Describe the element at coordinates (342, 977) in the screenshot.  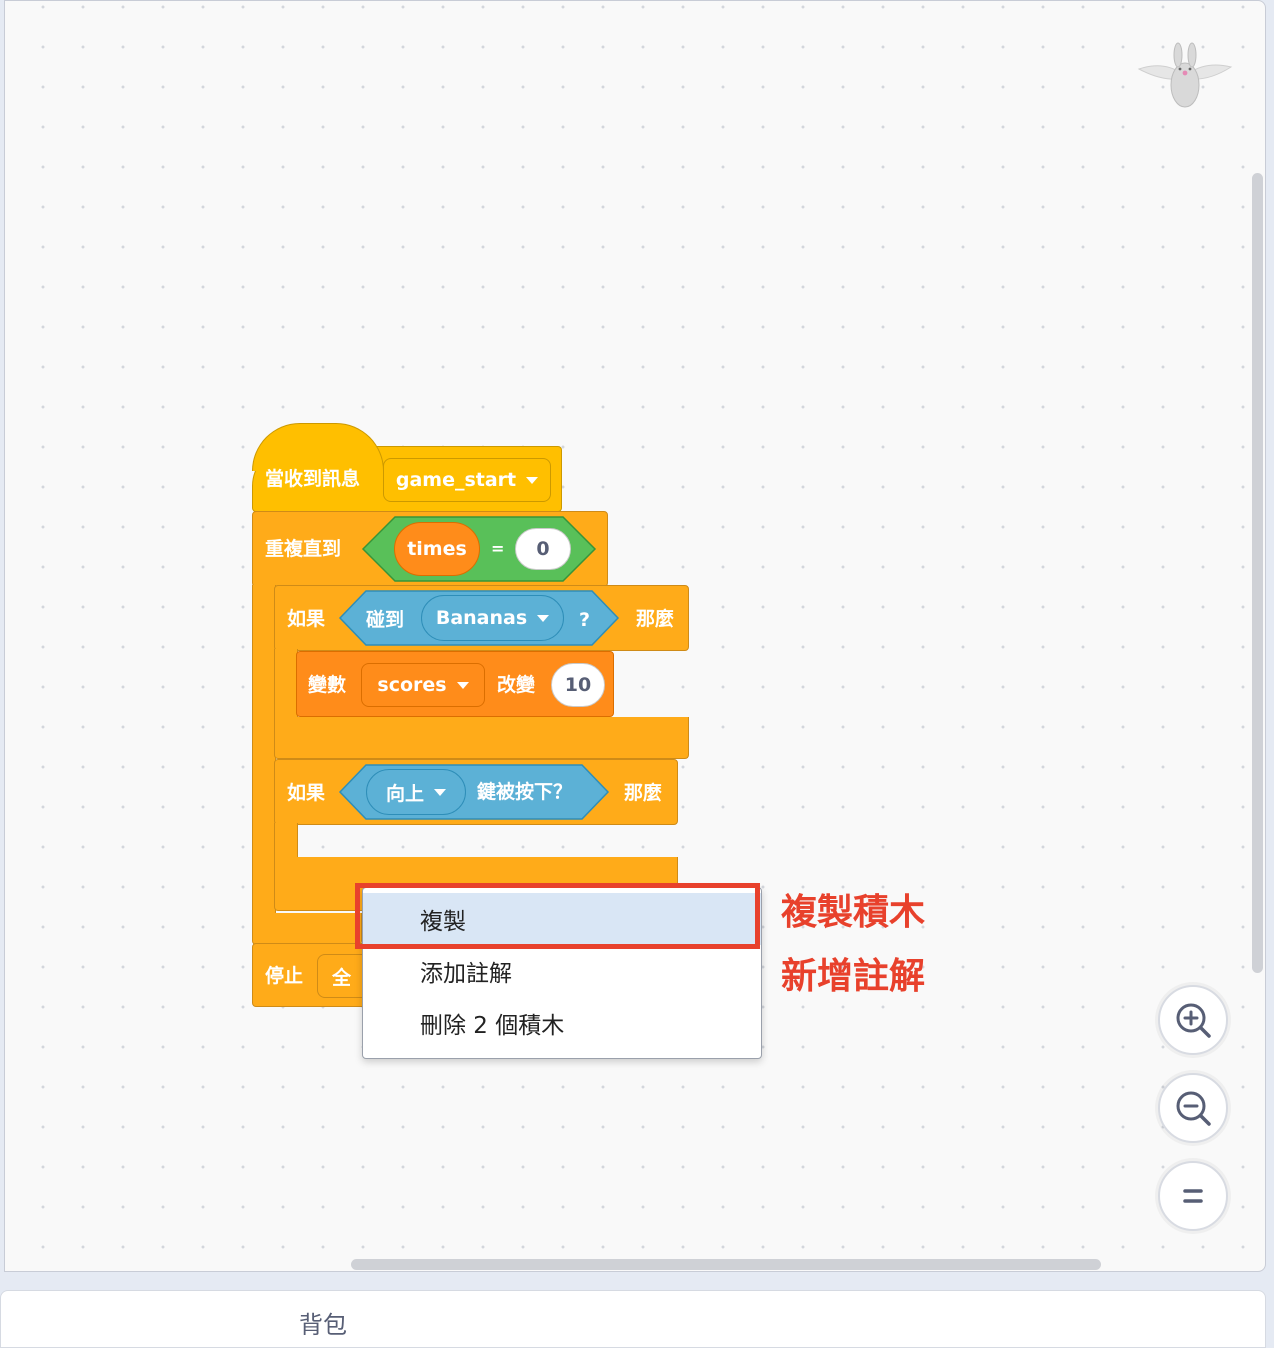
I see `stop-option-value: 全` at that location.